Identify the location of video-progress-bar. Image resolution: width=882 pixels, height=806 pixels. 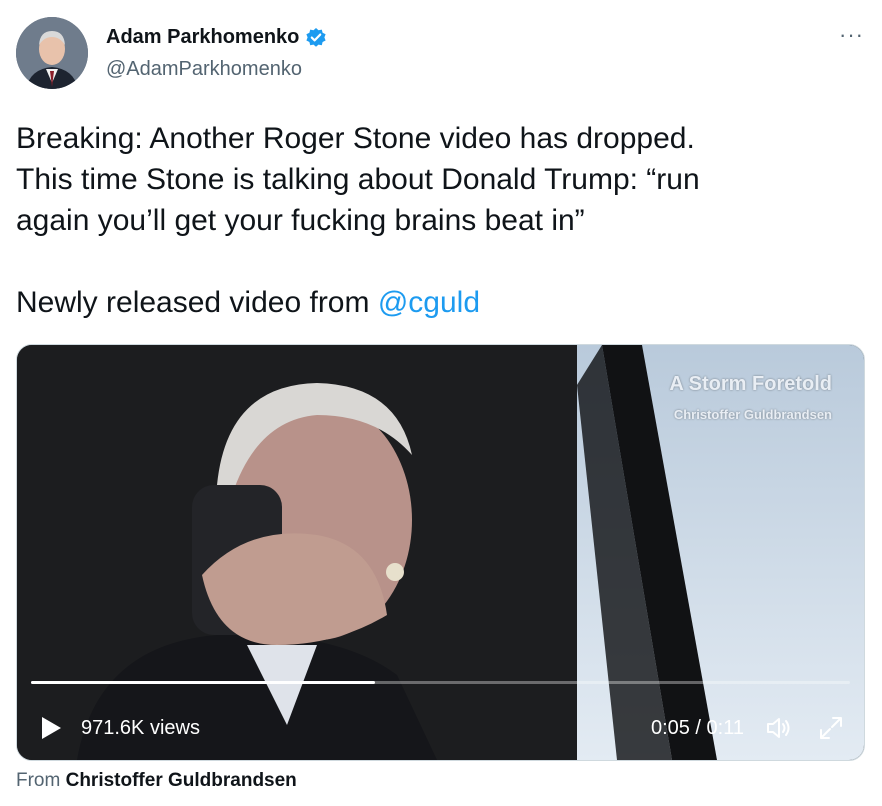
(440, 682).